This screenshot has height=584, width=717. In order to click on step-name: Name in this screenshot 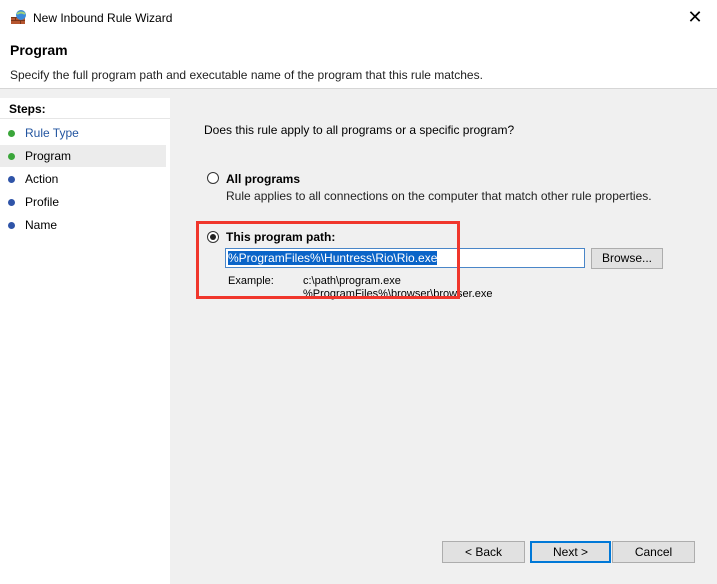, I will do `click(83, 225)`.